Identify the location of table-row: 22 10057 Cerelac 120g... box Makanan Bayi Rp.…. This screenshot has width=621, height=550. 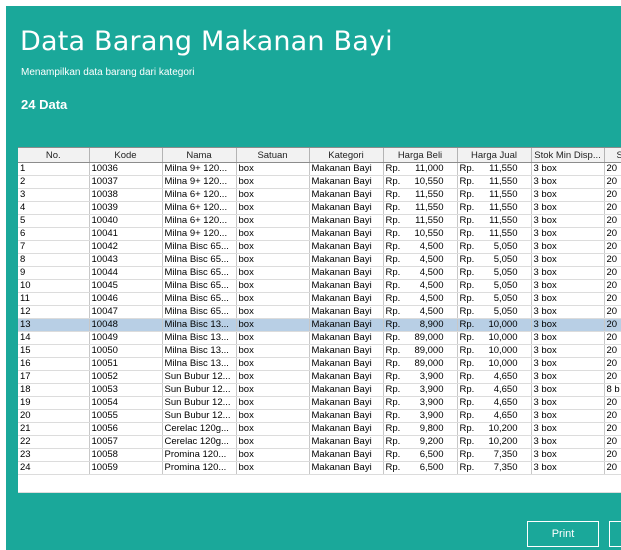
(319, 442).